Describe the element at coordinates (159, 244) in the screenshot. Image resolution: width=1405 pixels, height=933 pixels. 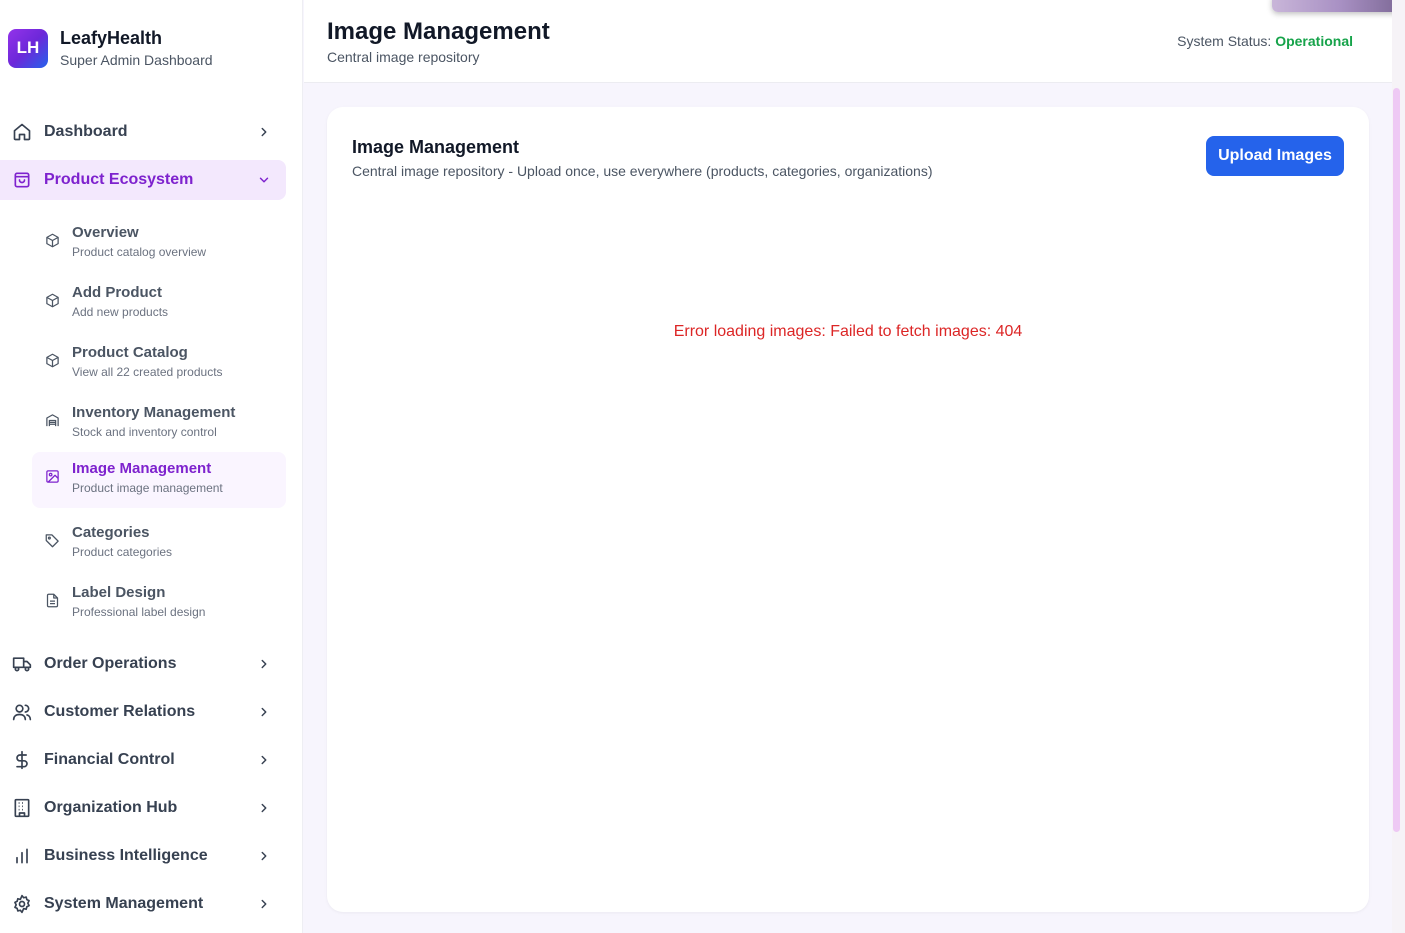
I see `sidebar-subitem-overview: Overview Product catalog overview` at that location.